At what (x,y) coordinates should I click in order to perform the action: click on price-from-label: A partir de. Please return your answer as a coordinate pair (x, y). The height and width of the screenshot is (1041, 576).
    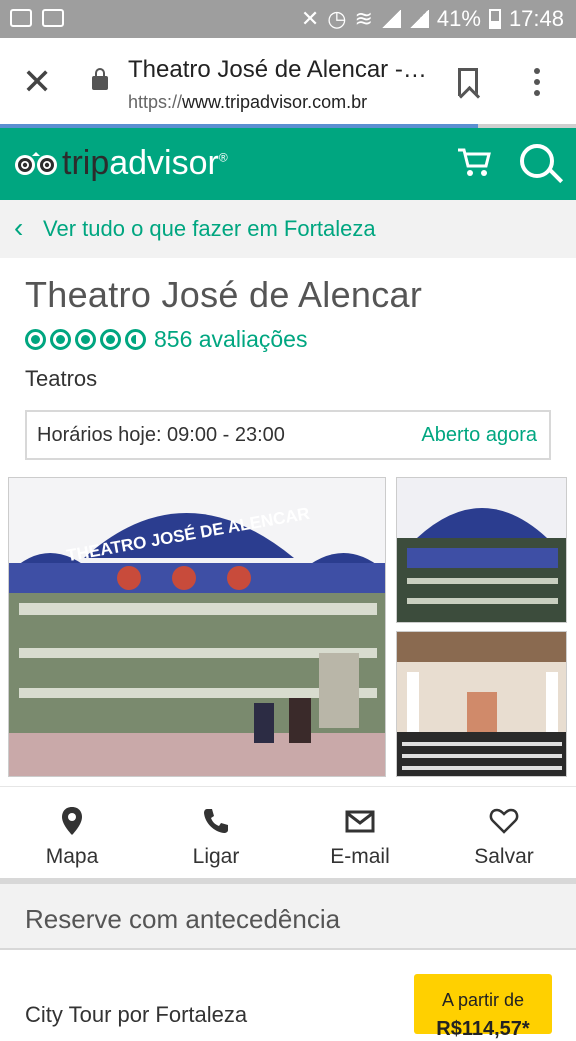
    Looking at the image, I should click on (483, 1000).